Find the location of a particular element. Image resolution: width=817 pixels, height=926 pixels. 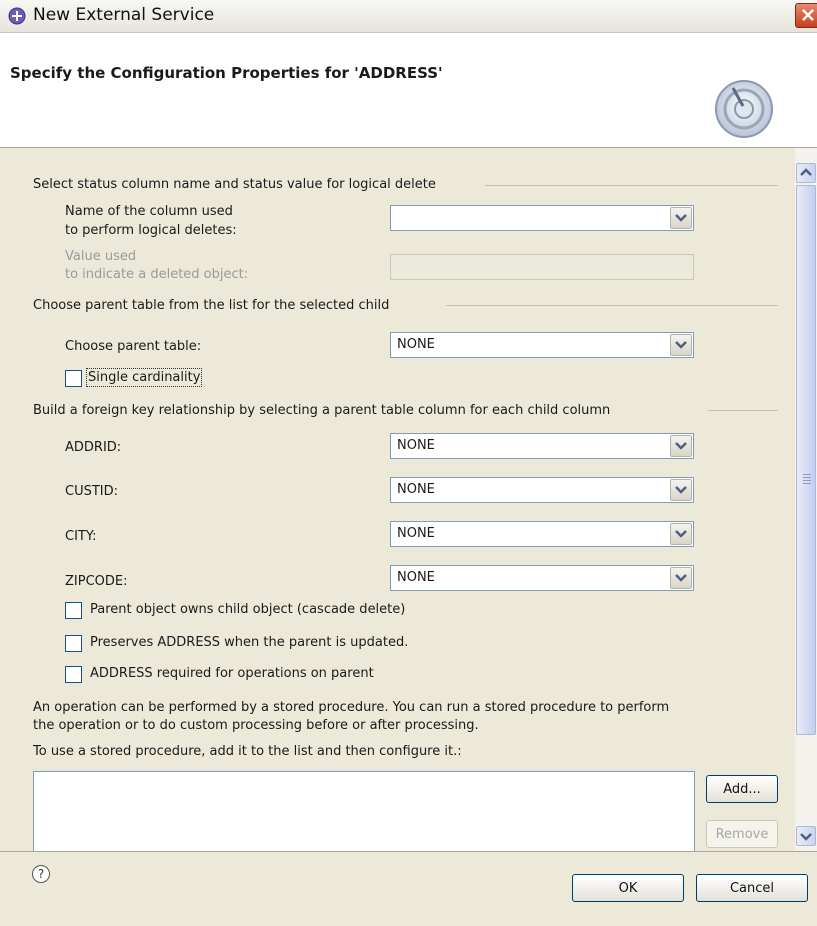

vertical-scrollbar is located at coordinates (806, 499).